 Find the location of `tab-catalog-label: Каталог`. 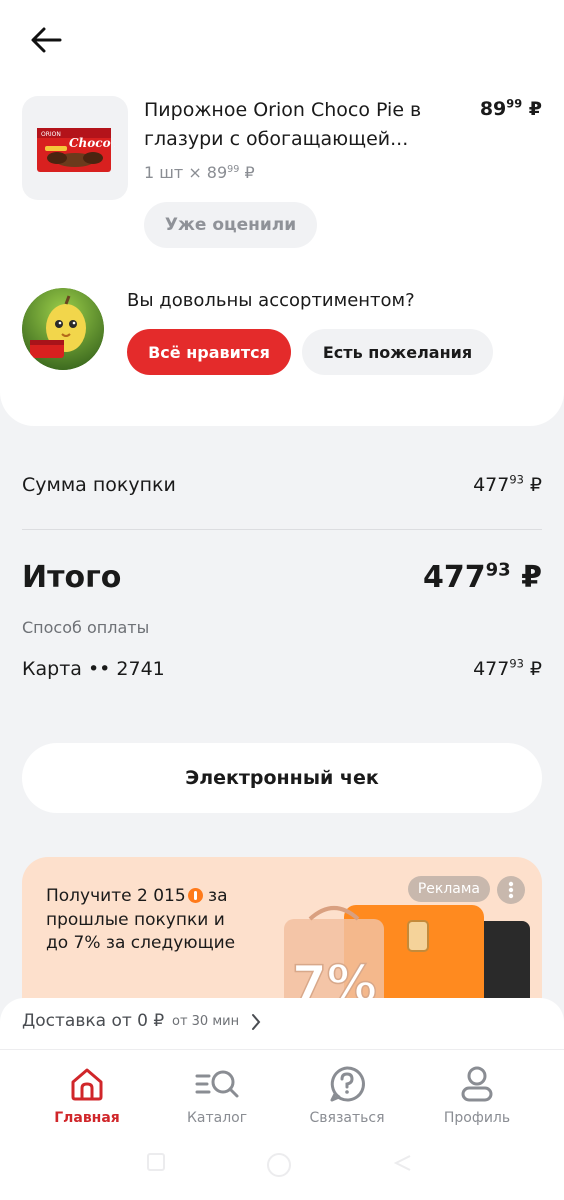

tab-catalog-label: Каталог is located at coordinates (217, 1118).